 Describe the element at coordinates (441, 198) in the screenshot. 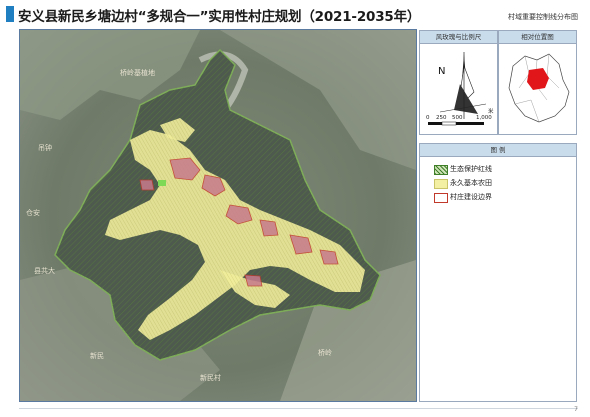

I see `legend-swatch-village-boundary` at that location.